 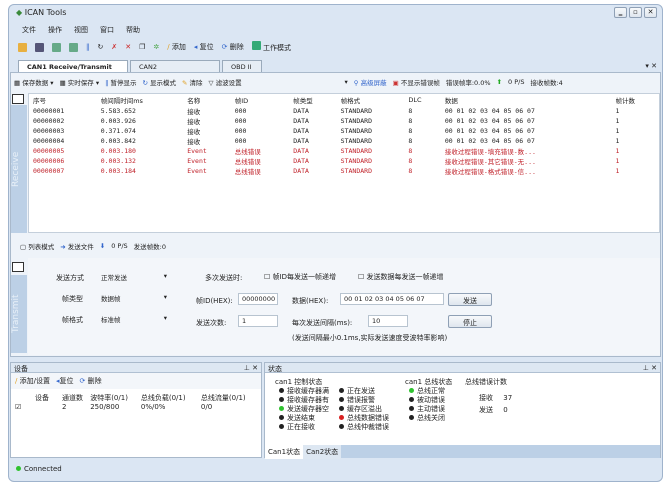 I want to click on minimize-button: ‗, so click(x=620, y=12).